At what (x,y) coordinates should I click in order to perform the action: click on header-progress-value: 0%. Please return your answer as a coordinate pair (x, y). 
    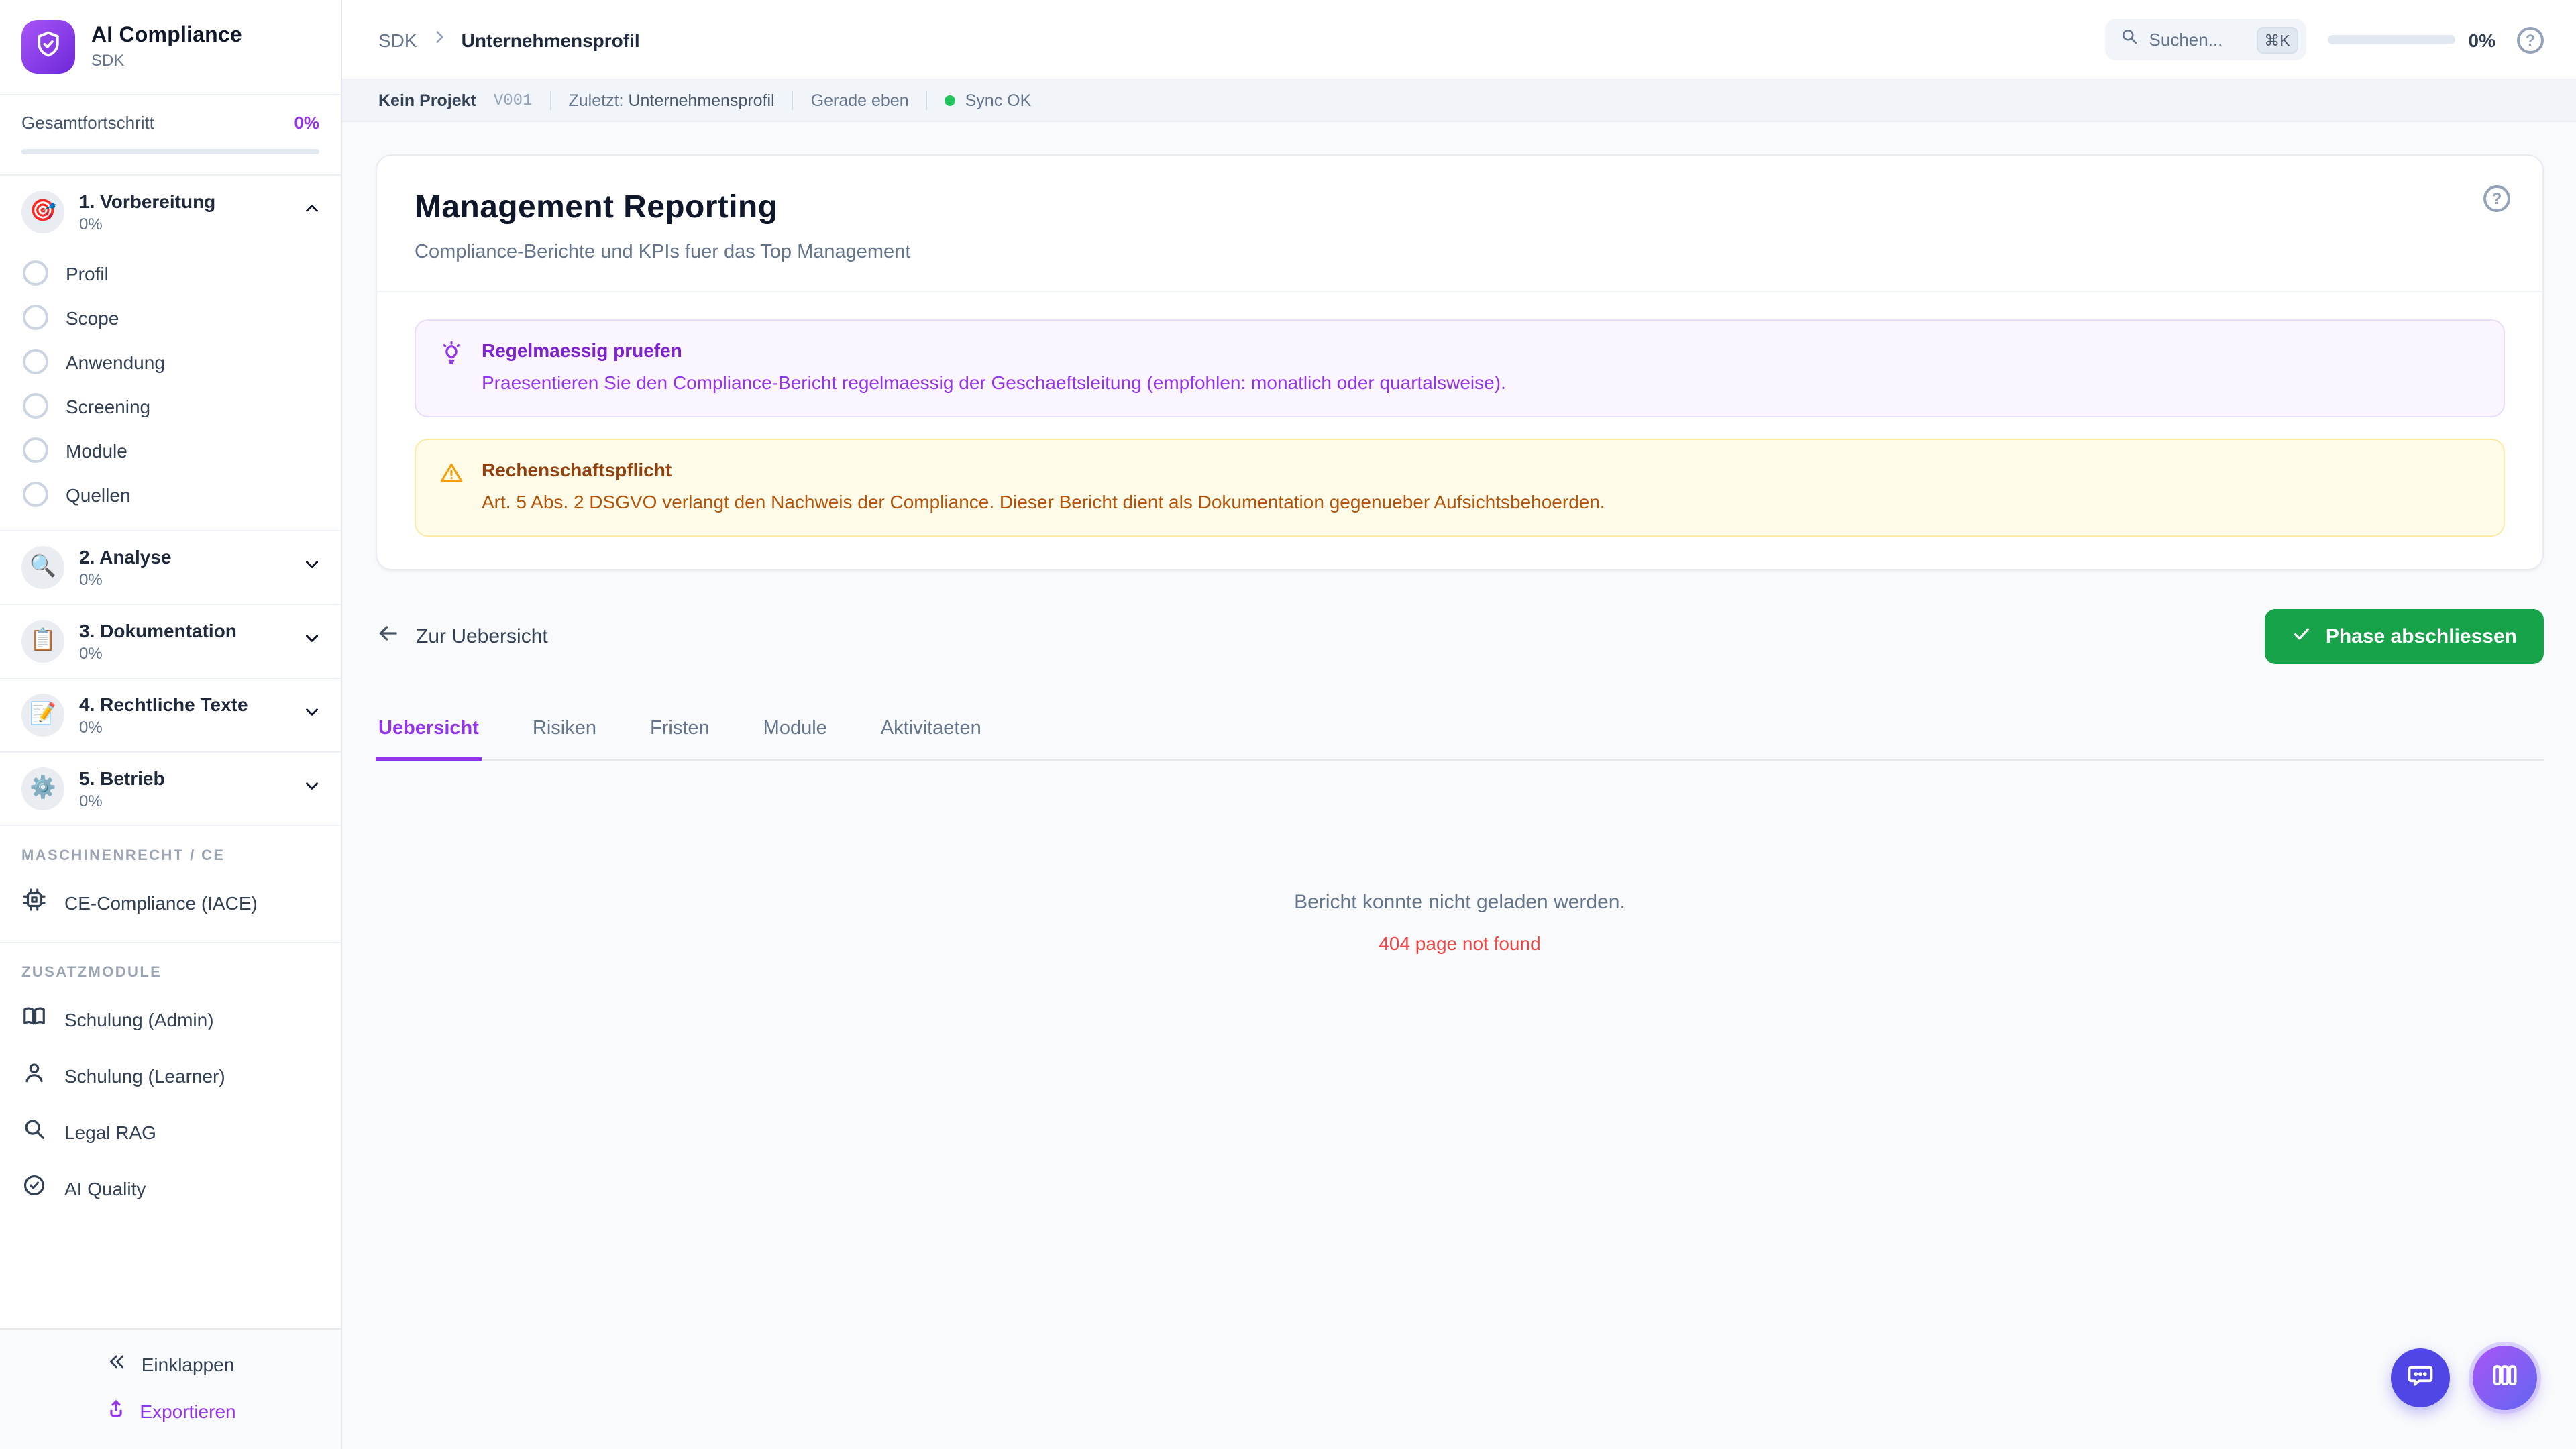
    Looking at the image, I should click on (2482, 39).